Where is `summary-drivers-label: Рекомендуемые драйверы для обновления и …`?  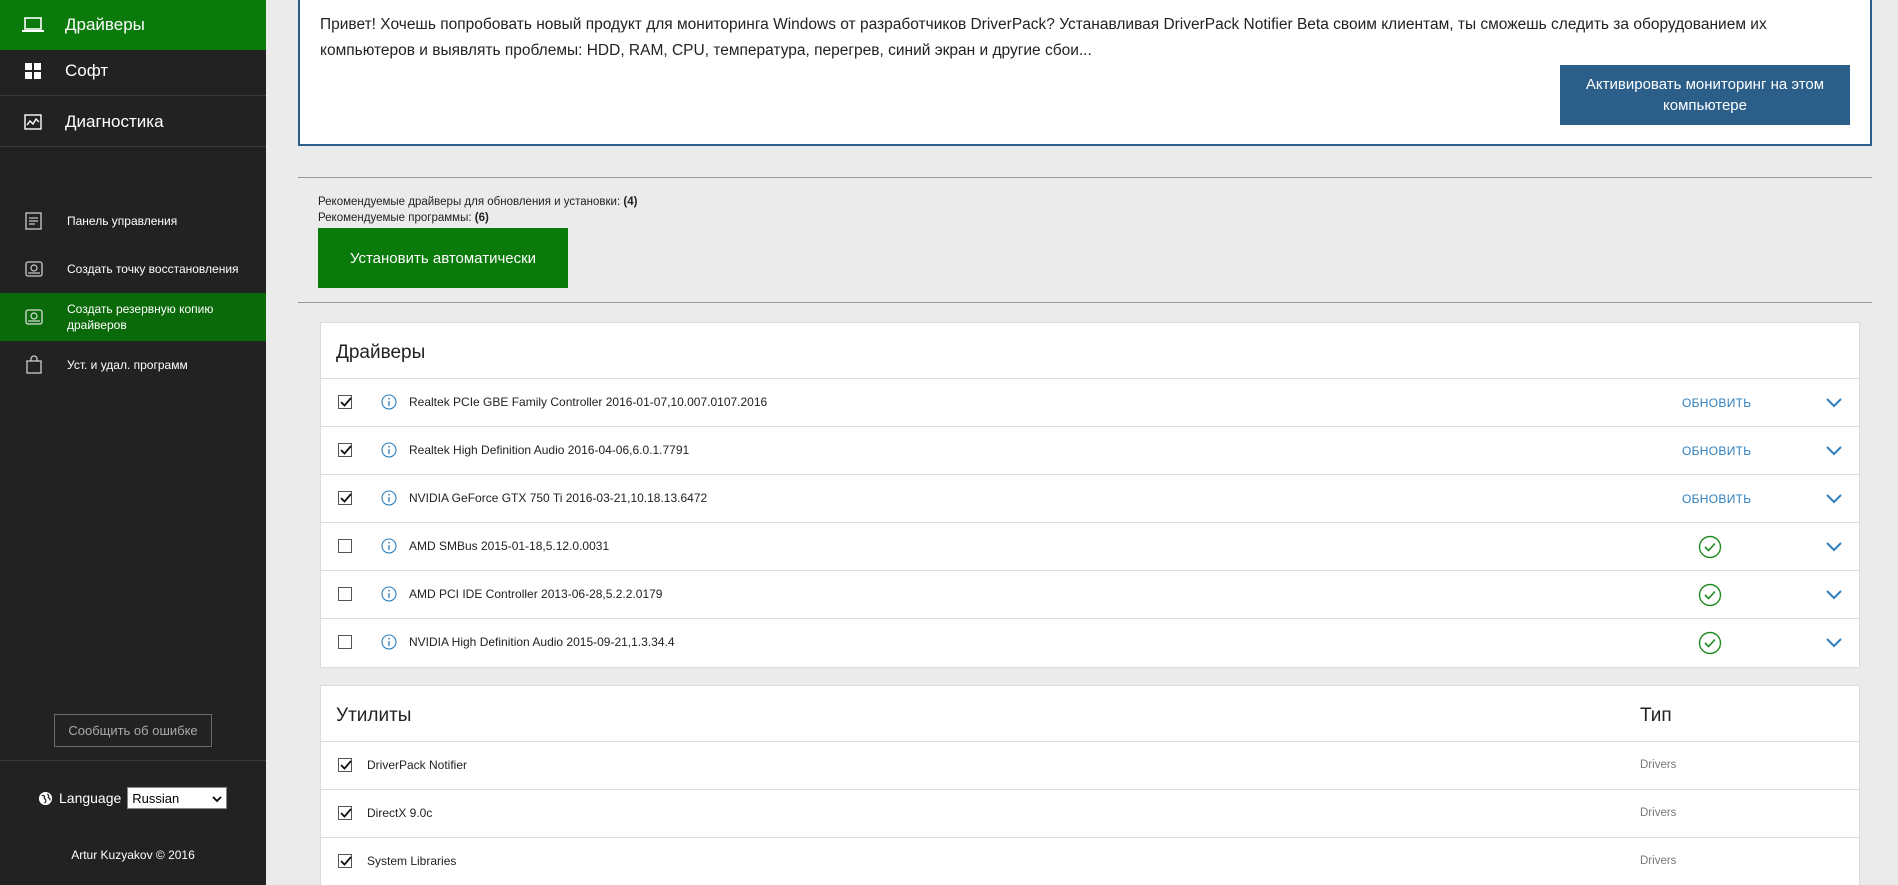
summary-drivers-label: Рекомендуемые драйверы для обновления и … is located at coordinates (469, 202).